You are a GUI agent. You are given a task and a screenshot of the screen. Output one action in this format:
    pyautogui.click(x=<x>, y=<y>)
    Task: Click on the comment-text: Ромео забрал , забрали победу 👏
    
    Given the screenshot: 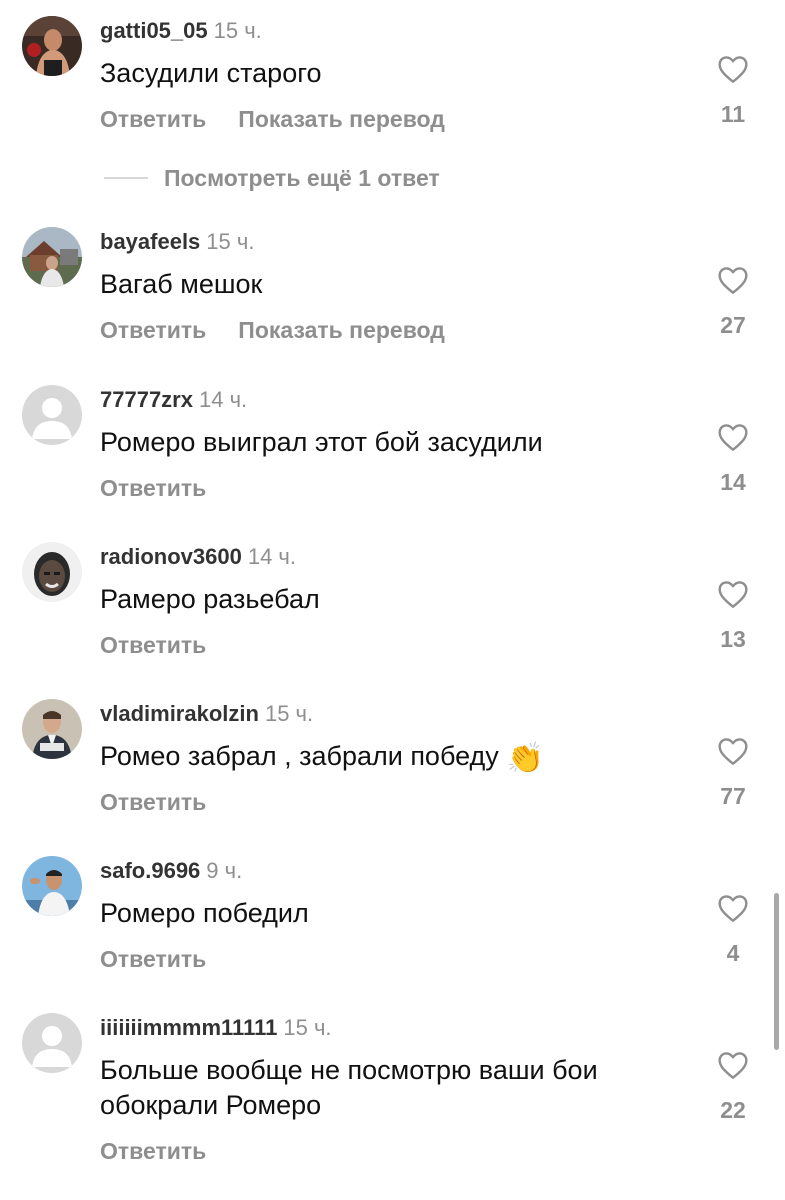 What is the action you would take?
    pyautogui.click(x=400, y=757)
    